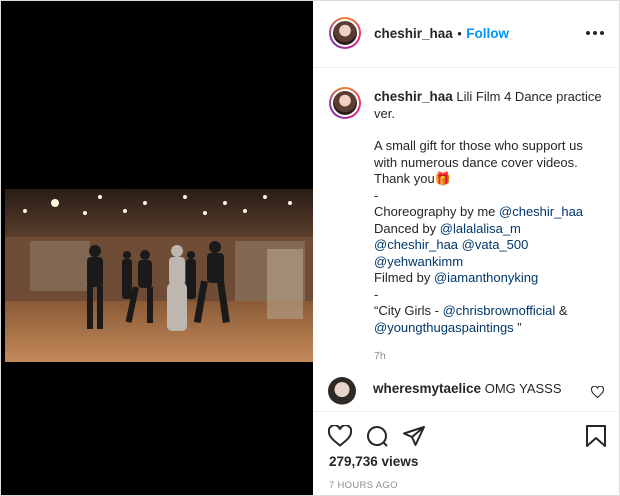  I want to click on caption-text-line: Thank you, so click(404, 178).